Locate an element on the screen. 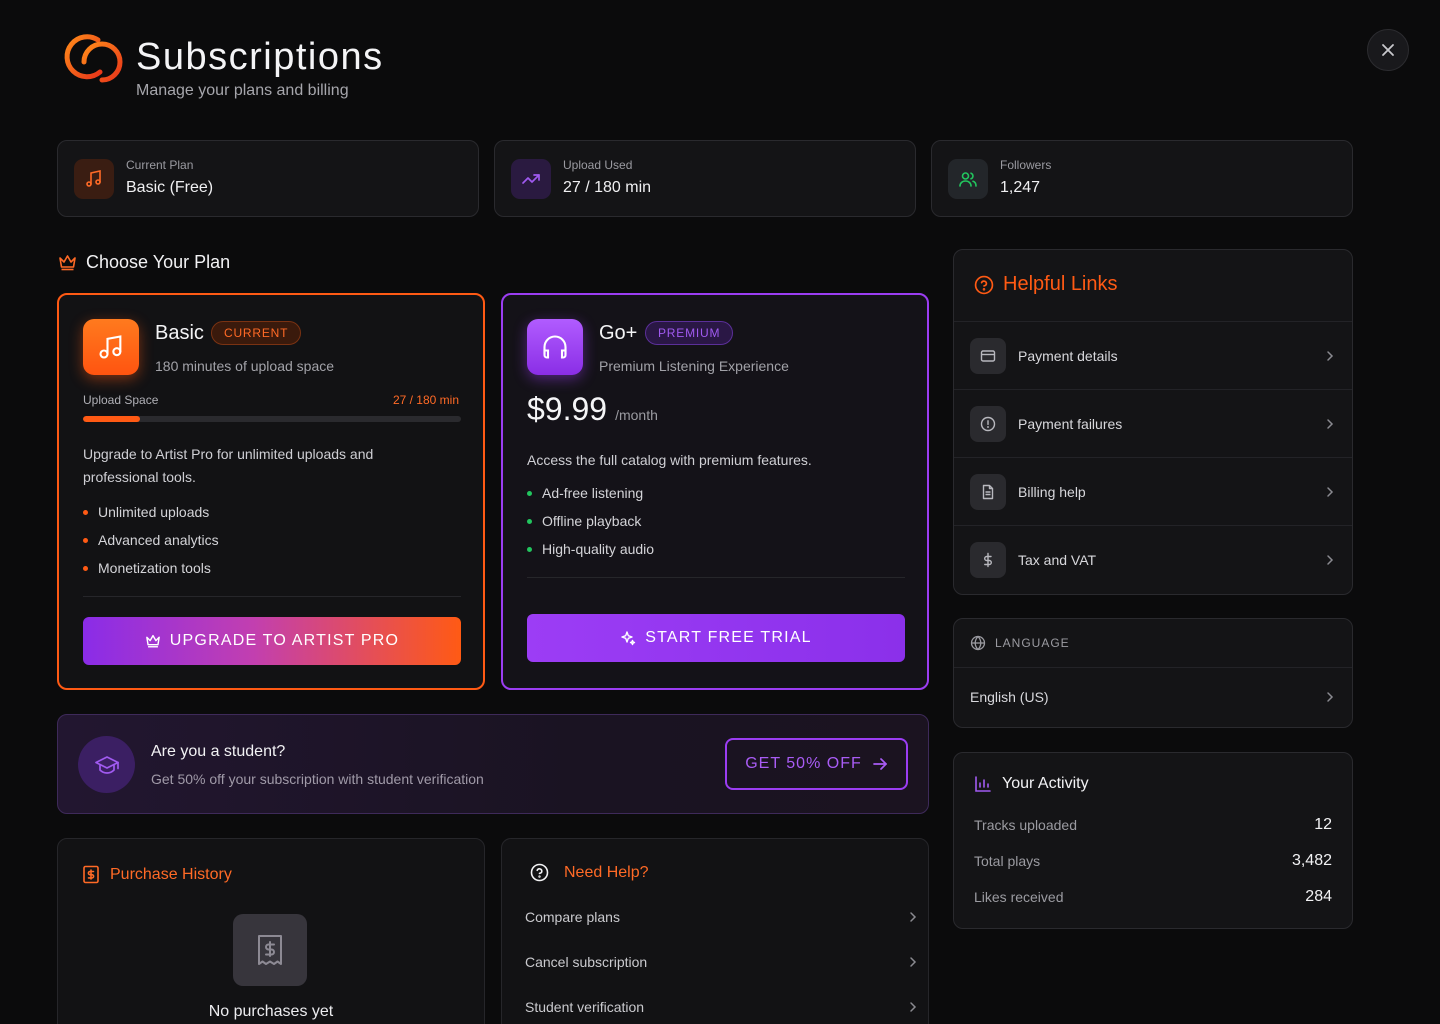  link-billing-help: Billing help is located at coordinates (1153, 491).